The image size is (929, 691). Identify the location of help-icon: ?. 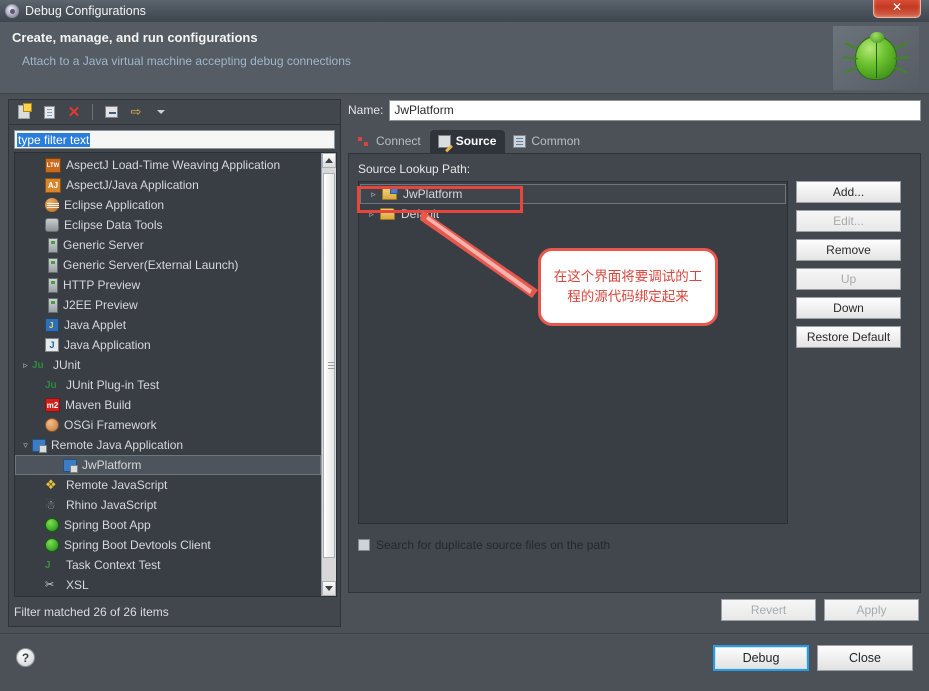
(25, 657).